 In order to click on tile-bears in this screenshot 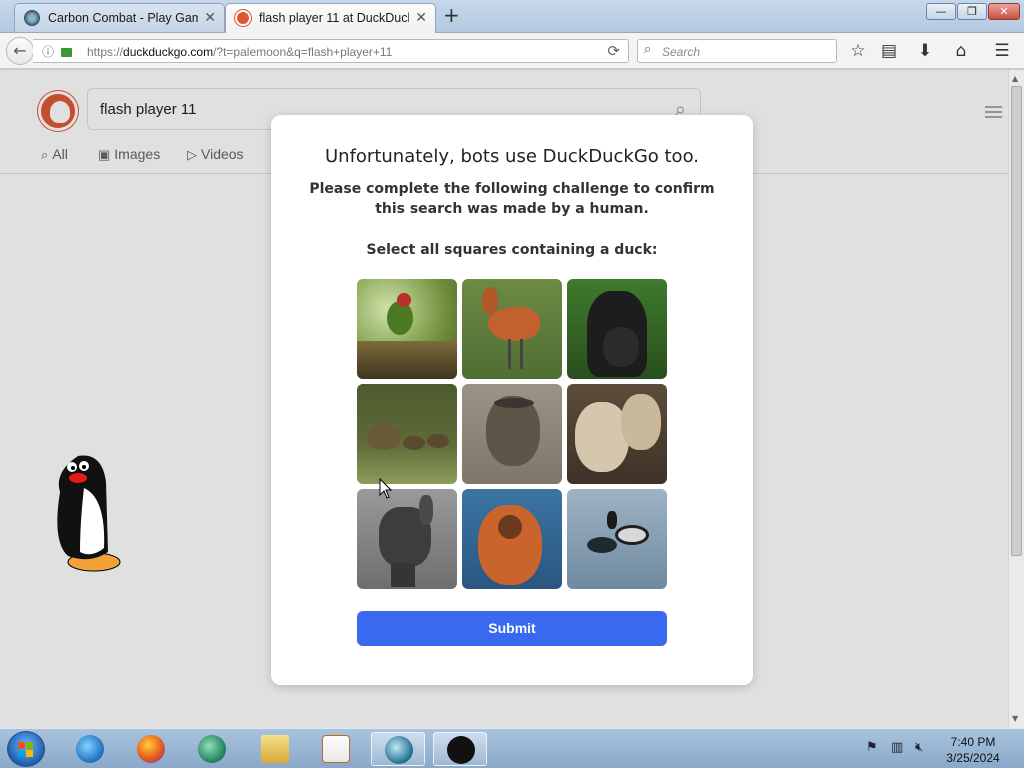, I will do `click(617, 434)`.